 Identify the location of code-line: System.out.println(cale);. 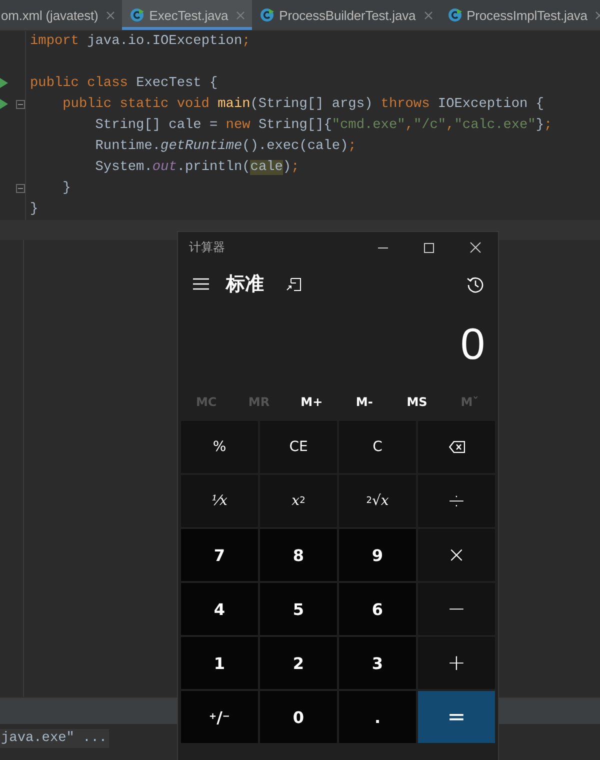
(197, 168).